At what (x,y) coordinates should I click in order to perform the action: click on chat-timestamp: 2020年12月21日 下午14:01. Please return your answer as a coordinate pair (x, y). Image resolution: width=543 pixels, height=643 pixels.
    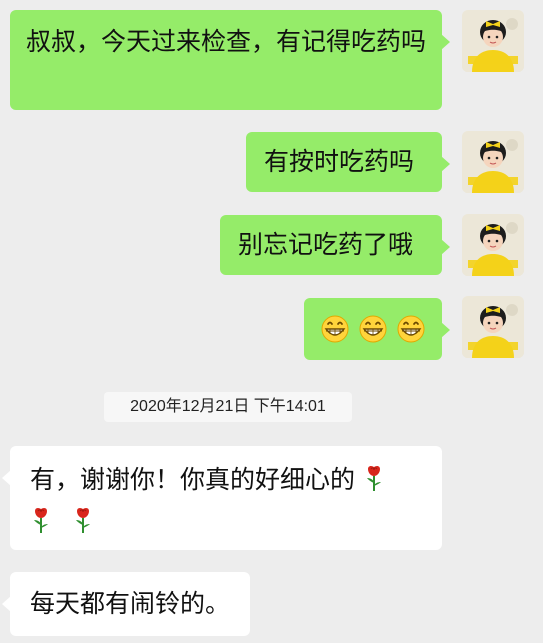
    Looking at the image, I should click on (228, 407).